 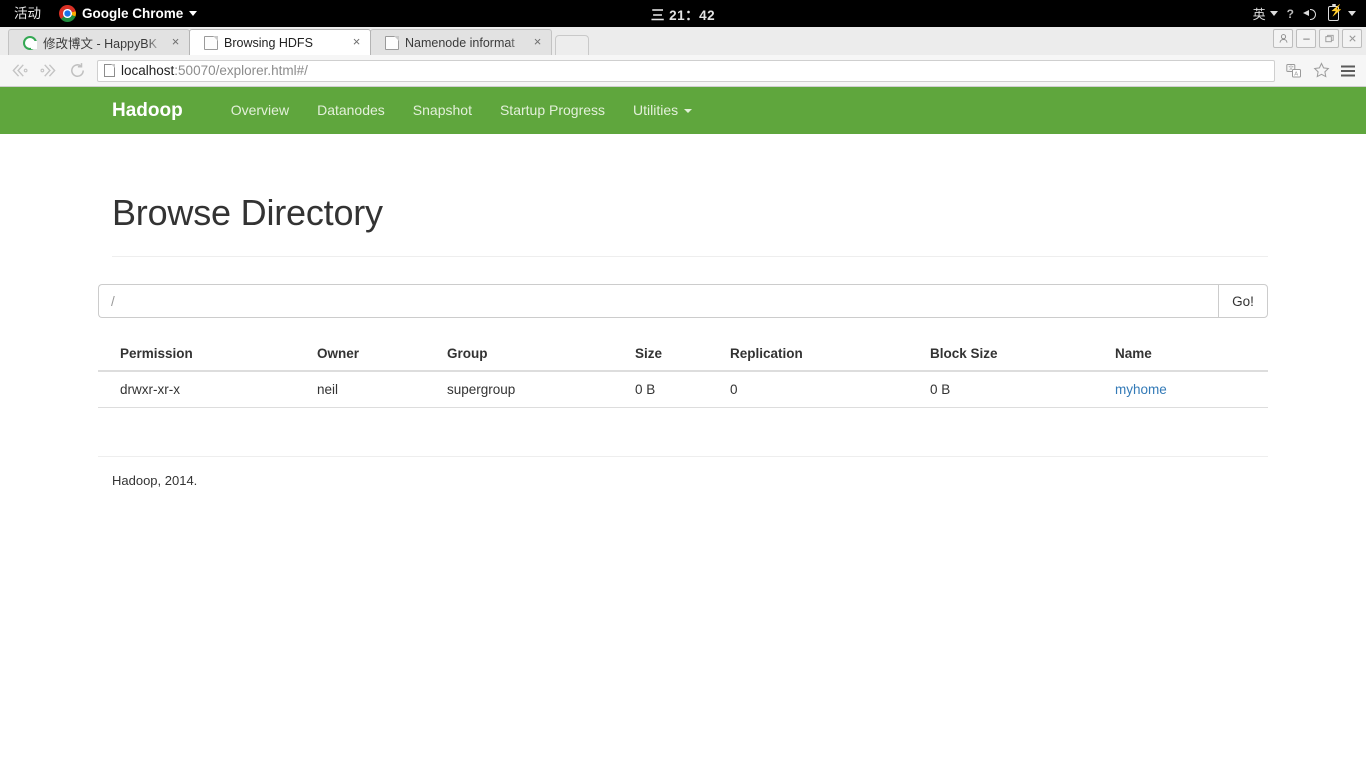 What do you see at coordinates (196, 389) in the screenshot?
I see `cell-permission: drwxr-xr-x` at bounding box center [196, 389].